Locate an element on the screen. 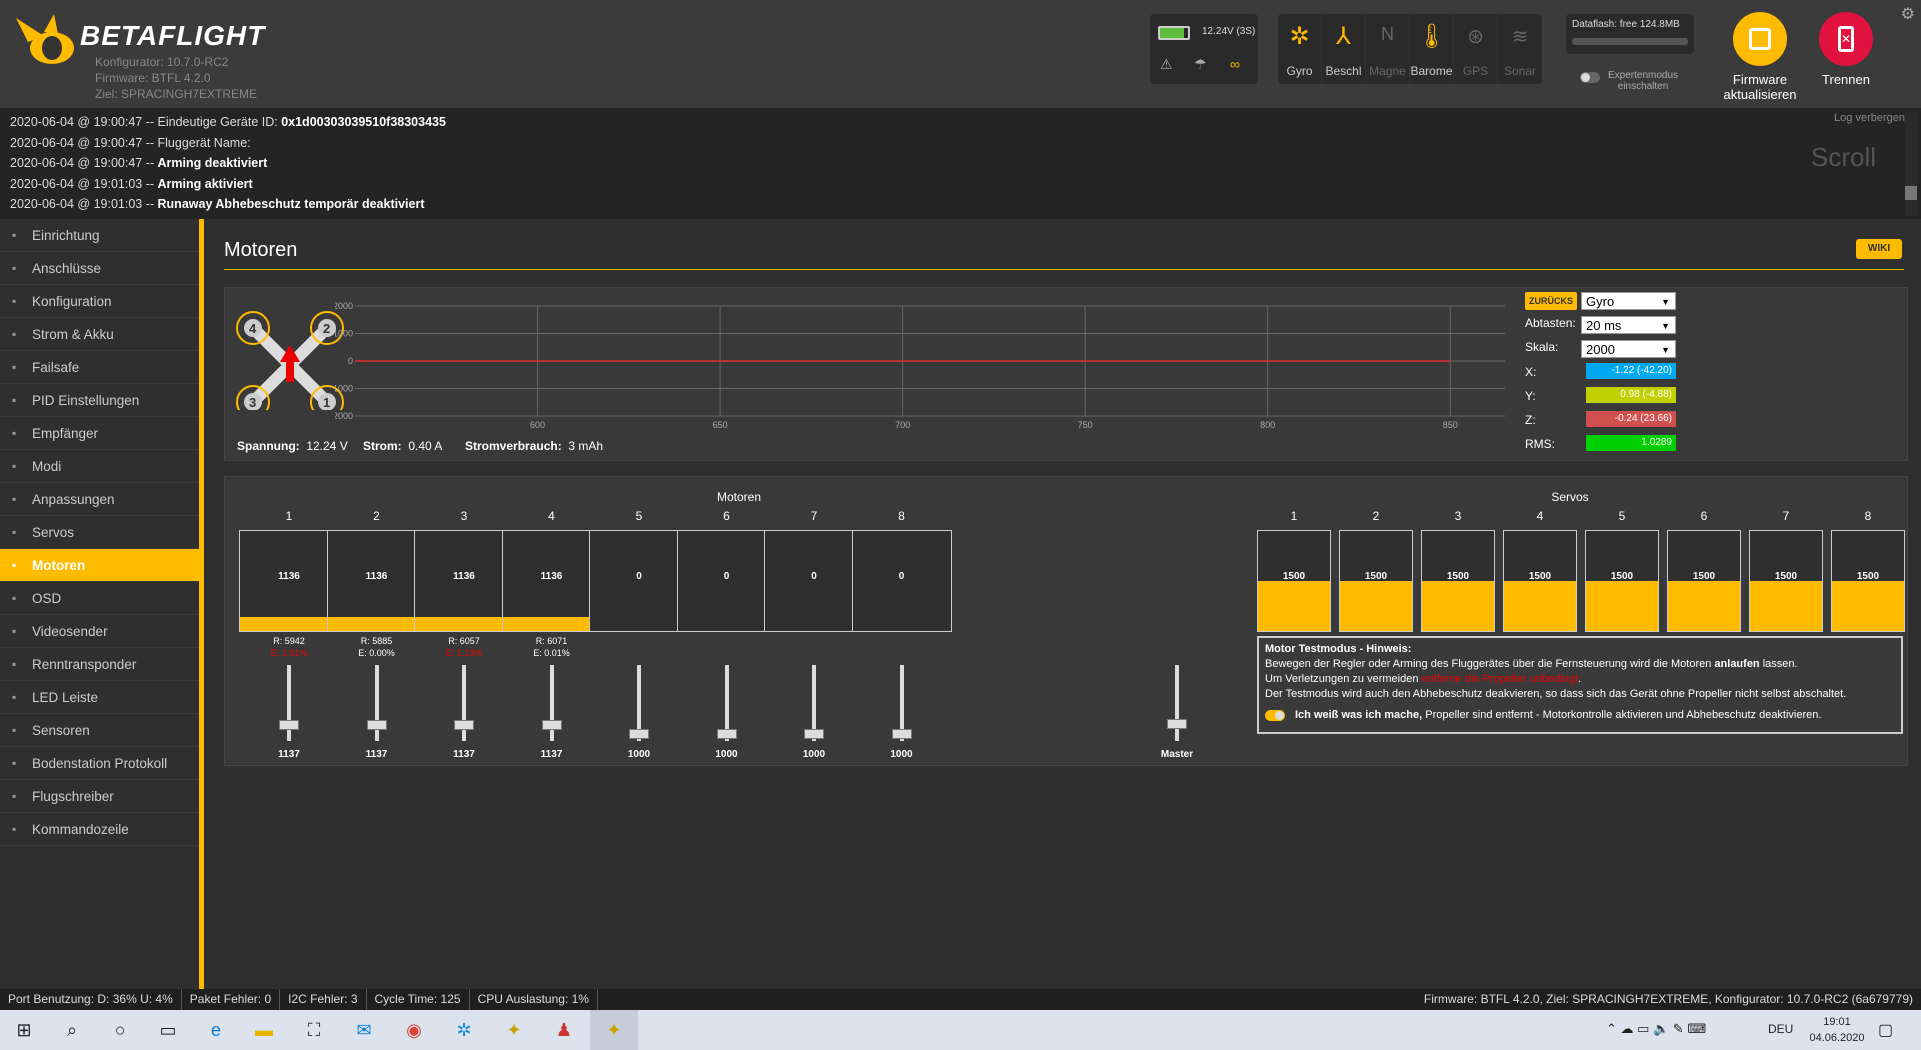 This screenshot has height=1050, width=1921. betaflight-active-taskbar-icon: ✦ is located at coordinates (614, 1030).